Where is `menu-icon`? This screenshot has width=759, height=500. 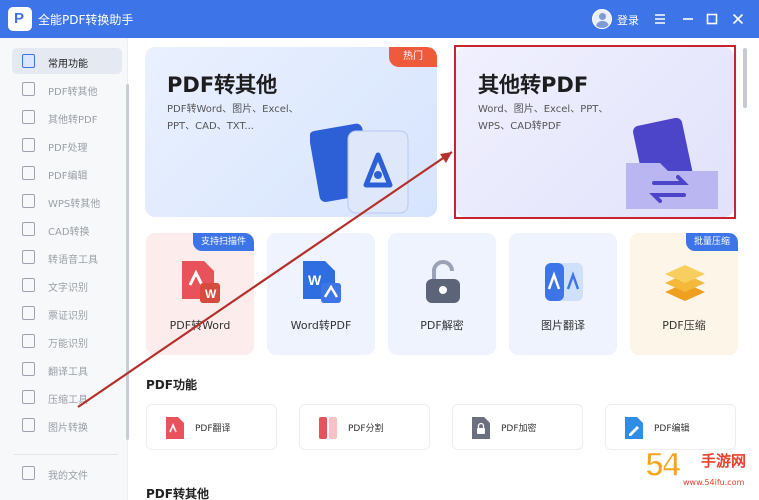 menu-icon is located at coordinates (660, 19).